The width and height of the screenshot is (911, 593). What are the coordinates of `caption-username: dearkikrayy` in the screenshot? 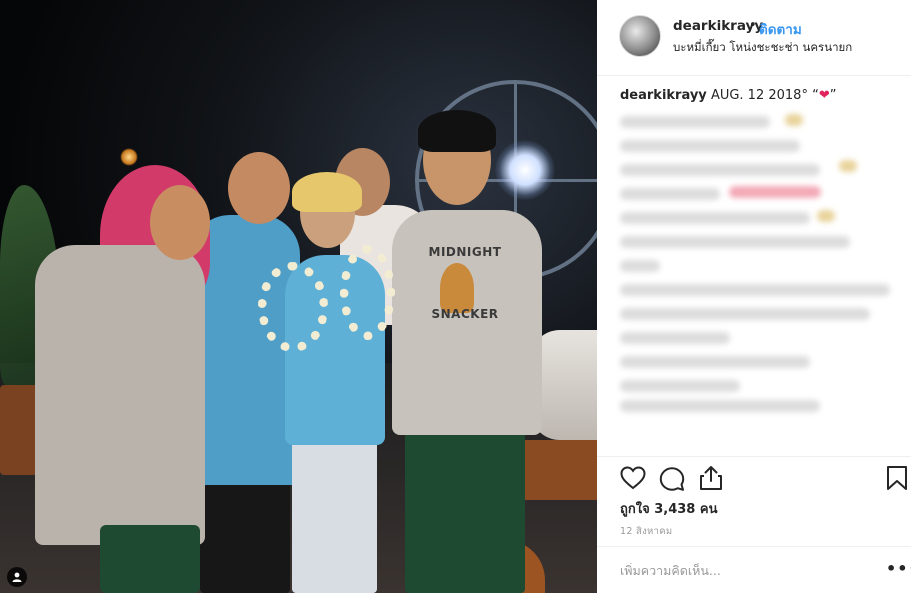 It's located at (663, 95).